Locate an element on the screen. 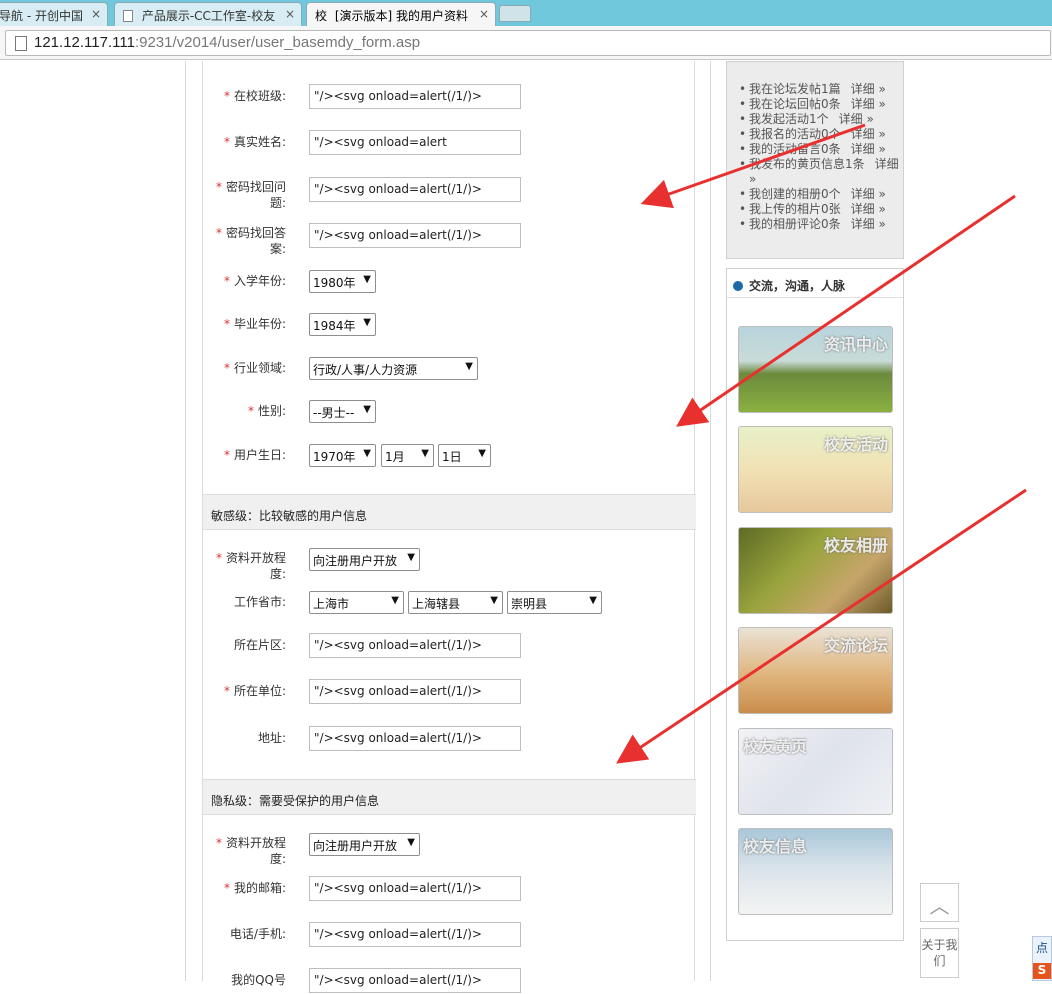 This screenshot has width=1052, height=994. enroll-year-select: 1980年 ▼ is located at coordinates (342, 281).